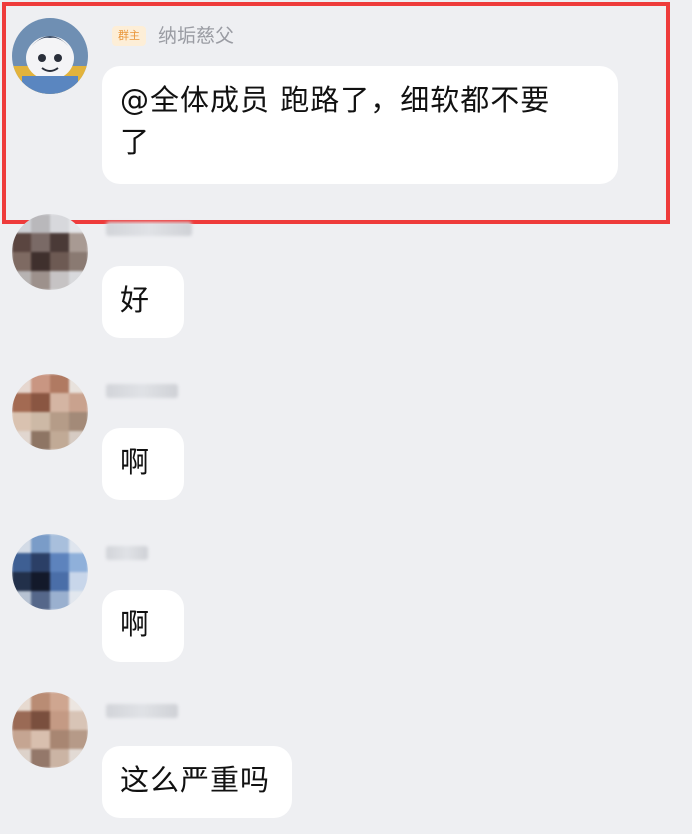 The height and width of the screenshot is (834, 692). What do you see at coordinates (197, 782) in the screenshot?
I see `message-bubble: 这么严重吗` at bounding box center [197, 782].